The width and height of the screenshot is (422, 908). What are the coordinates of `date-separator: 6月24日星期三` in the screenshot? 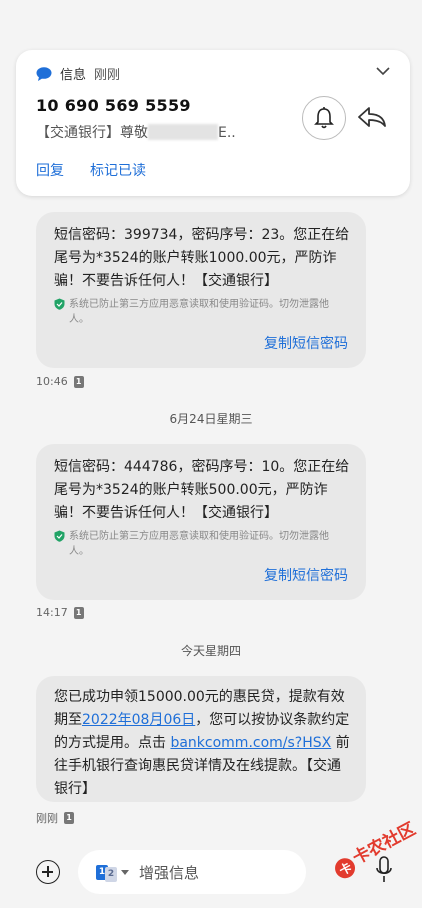 It's located at (211, 419).